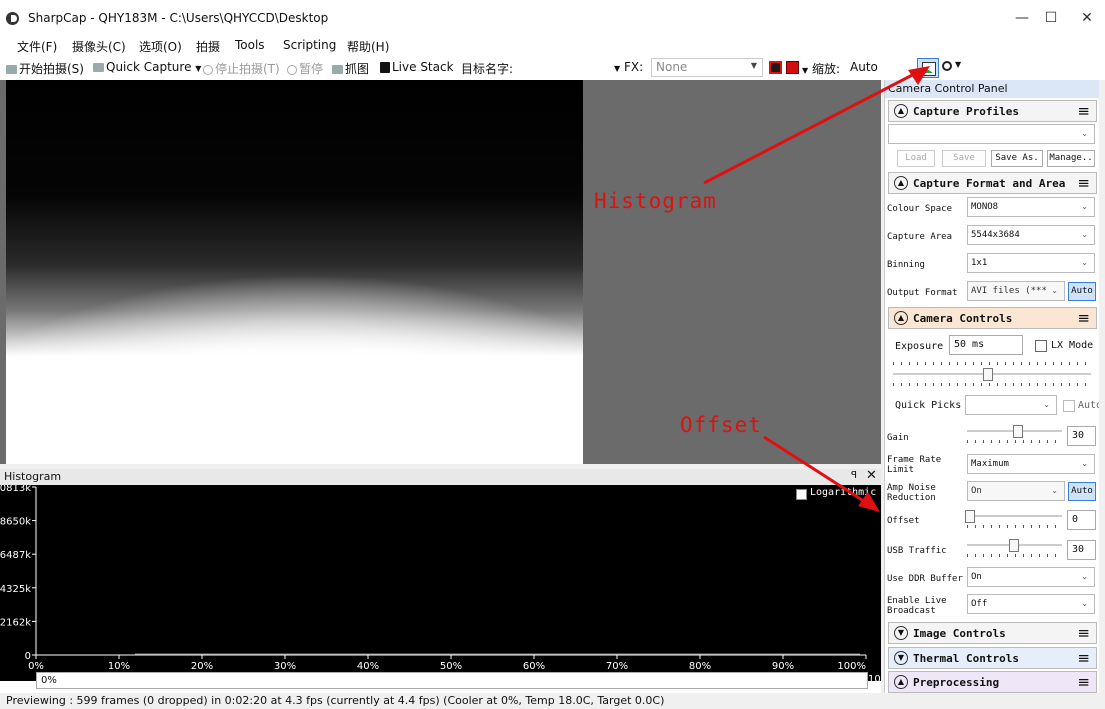 This screenshot has width=1105, height=709. I want to click on offset-arrow-line, so click(817, 471).